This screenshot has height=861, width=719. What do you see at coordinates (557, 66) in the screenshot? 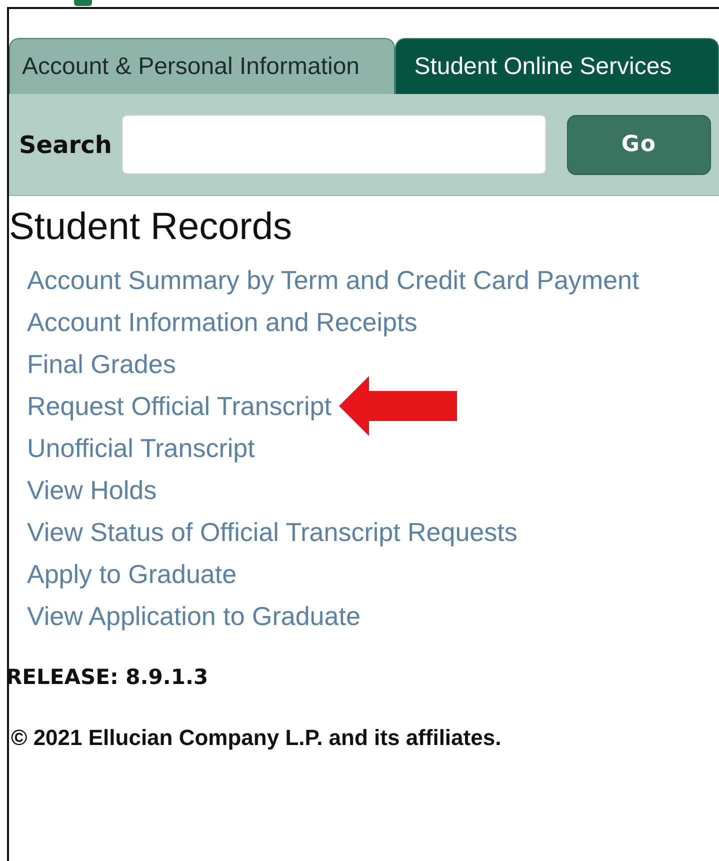
I see `tab: Student Online Services` at bounding box center [557, 66].